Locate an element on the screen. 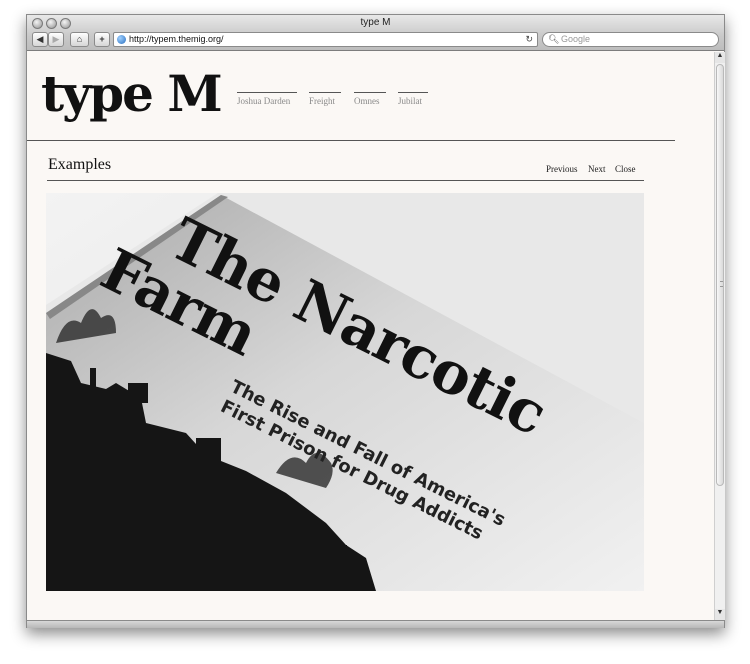  back-button: ◀ is located at coordinates (40, 39).